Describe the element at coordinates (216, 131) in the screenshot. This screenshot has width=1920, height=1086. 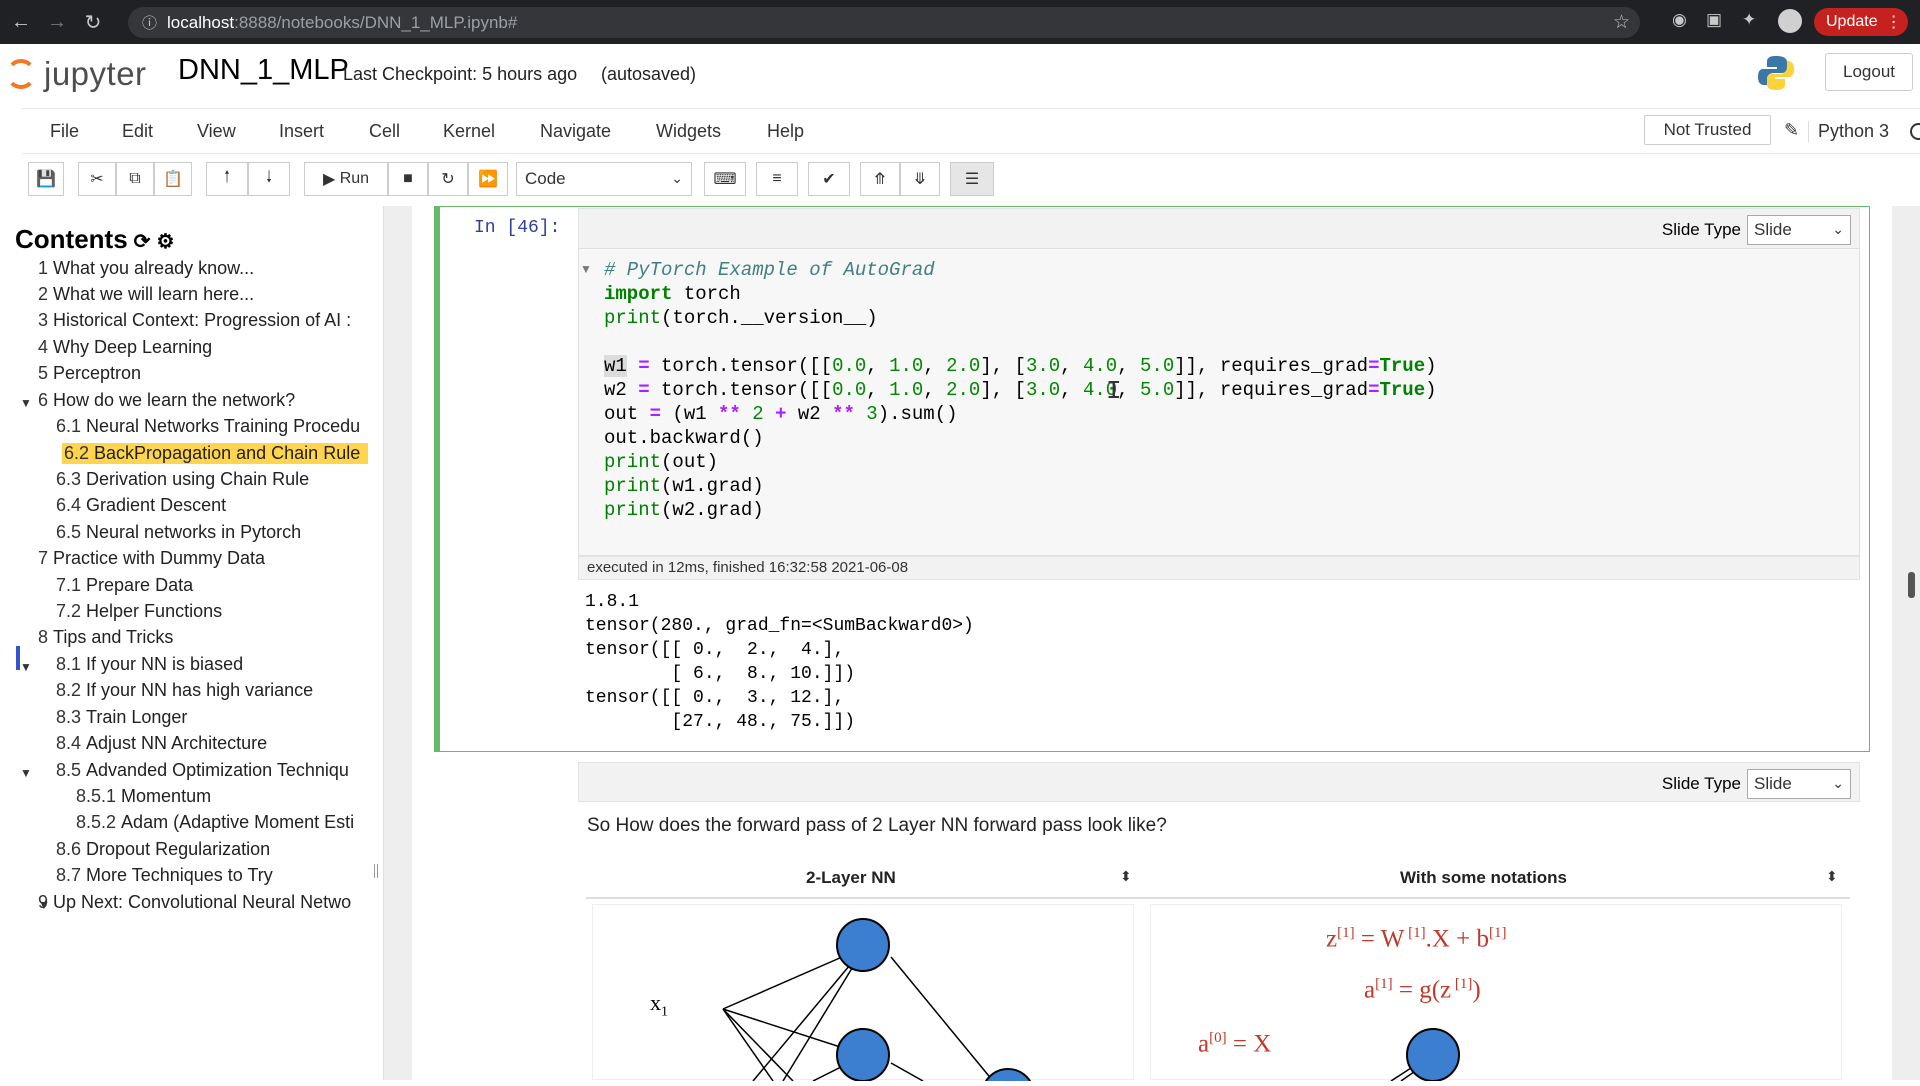
I see `menu-view: View` at that location.